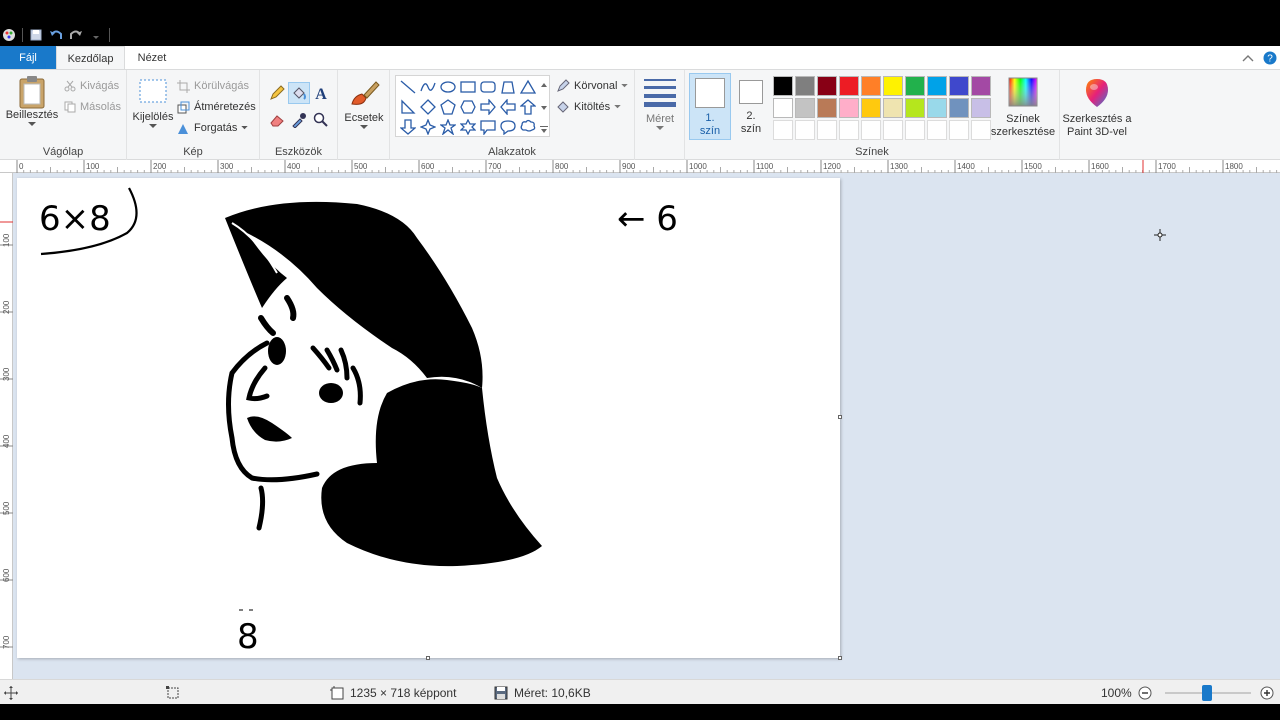 The width and height of the screenshot is (1280, 720). Describe the element at coordinates (277, 93) in the screenshot. I see `pencil-tool` at that location.